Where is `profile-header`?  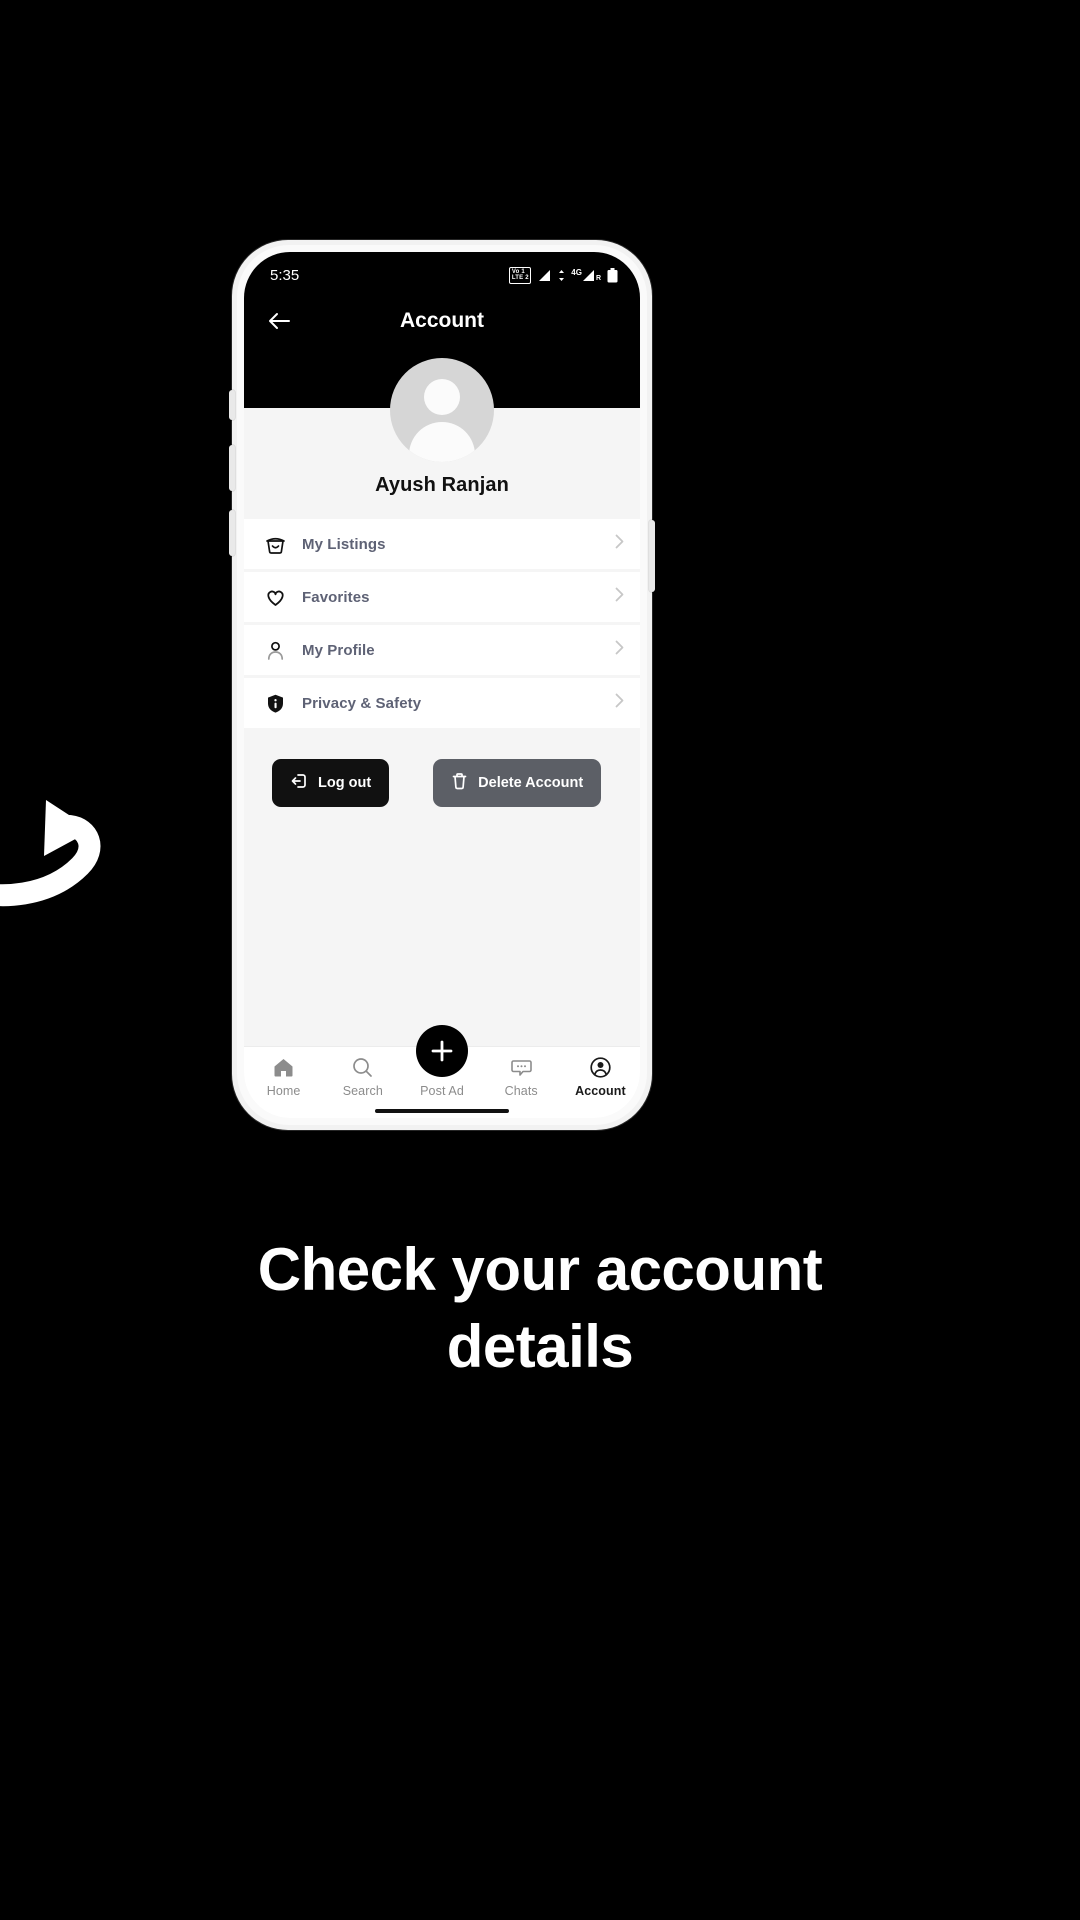 profile-header is located at coordinates (442, 406).